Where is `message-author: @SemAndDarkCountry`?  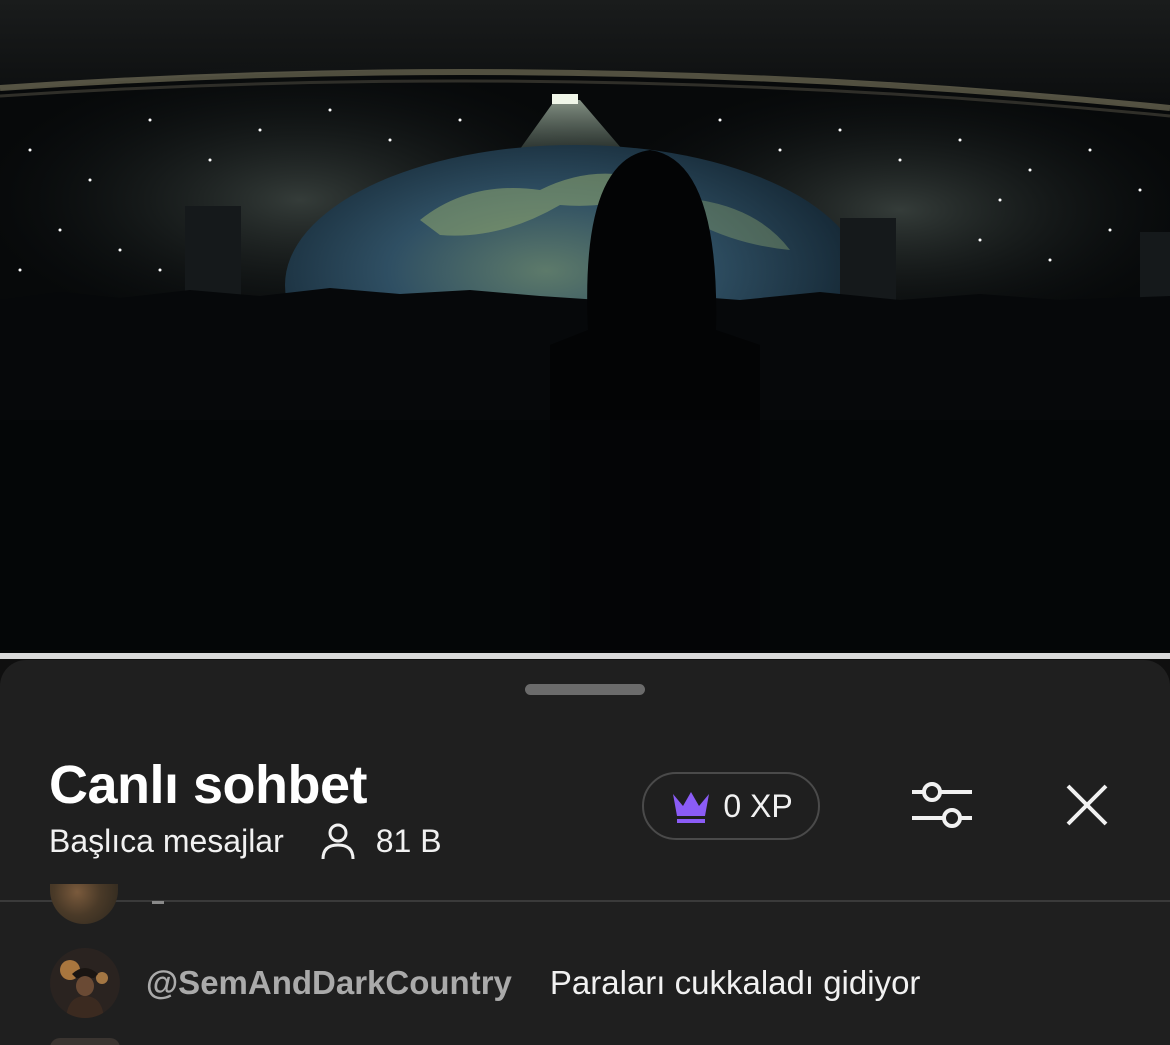 message-author: @SemAndDarkCountry is located at coordinates (329, 983).